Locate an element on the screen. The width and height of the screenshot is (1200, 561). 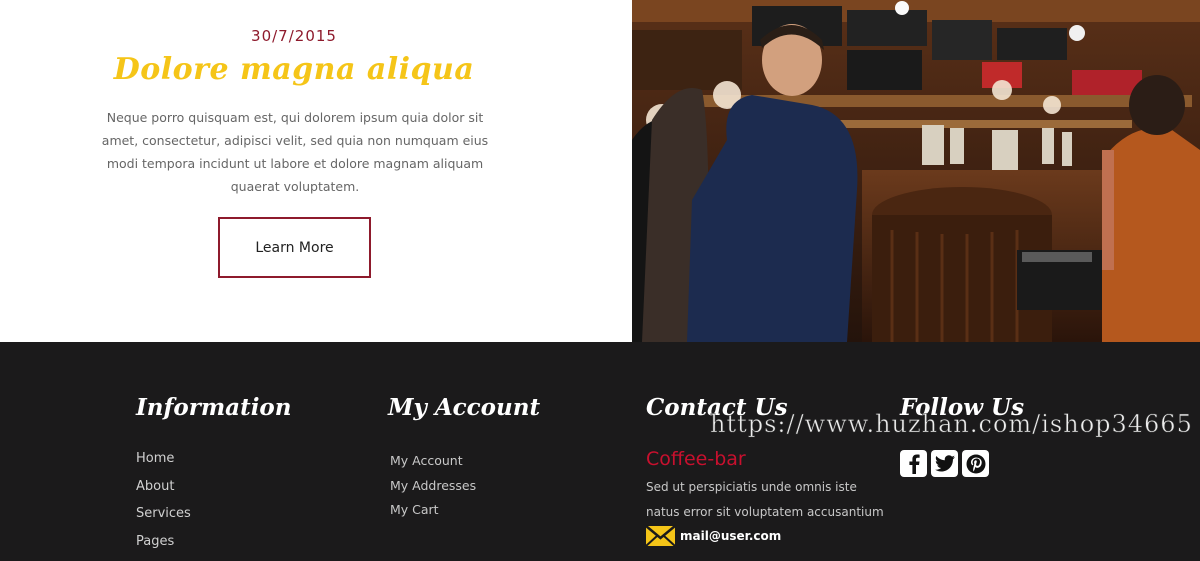
account-links: My Account My Addresses My Cart is located at coordinates (433, 490).